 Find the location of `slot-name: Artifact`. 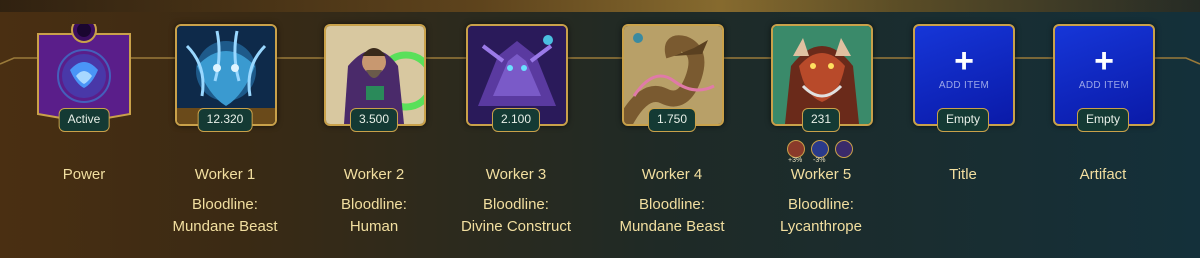

slot-name: Artifact is located at coordinates (1103, 174).